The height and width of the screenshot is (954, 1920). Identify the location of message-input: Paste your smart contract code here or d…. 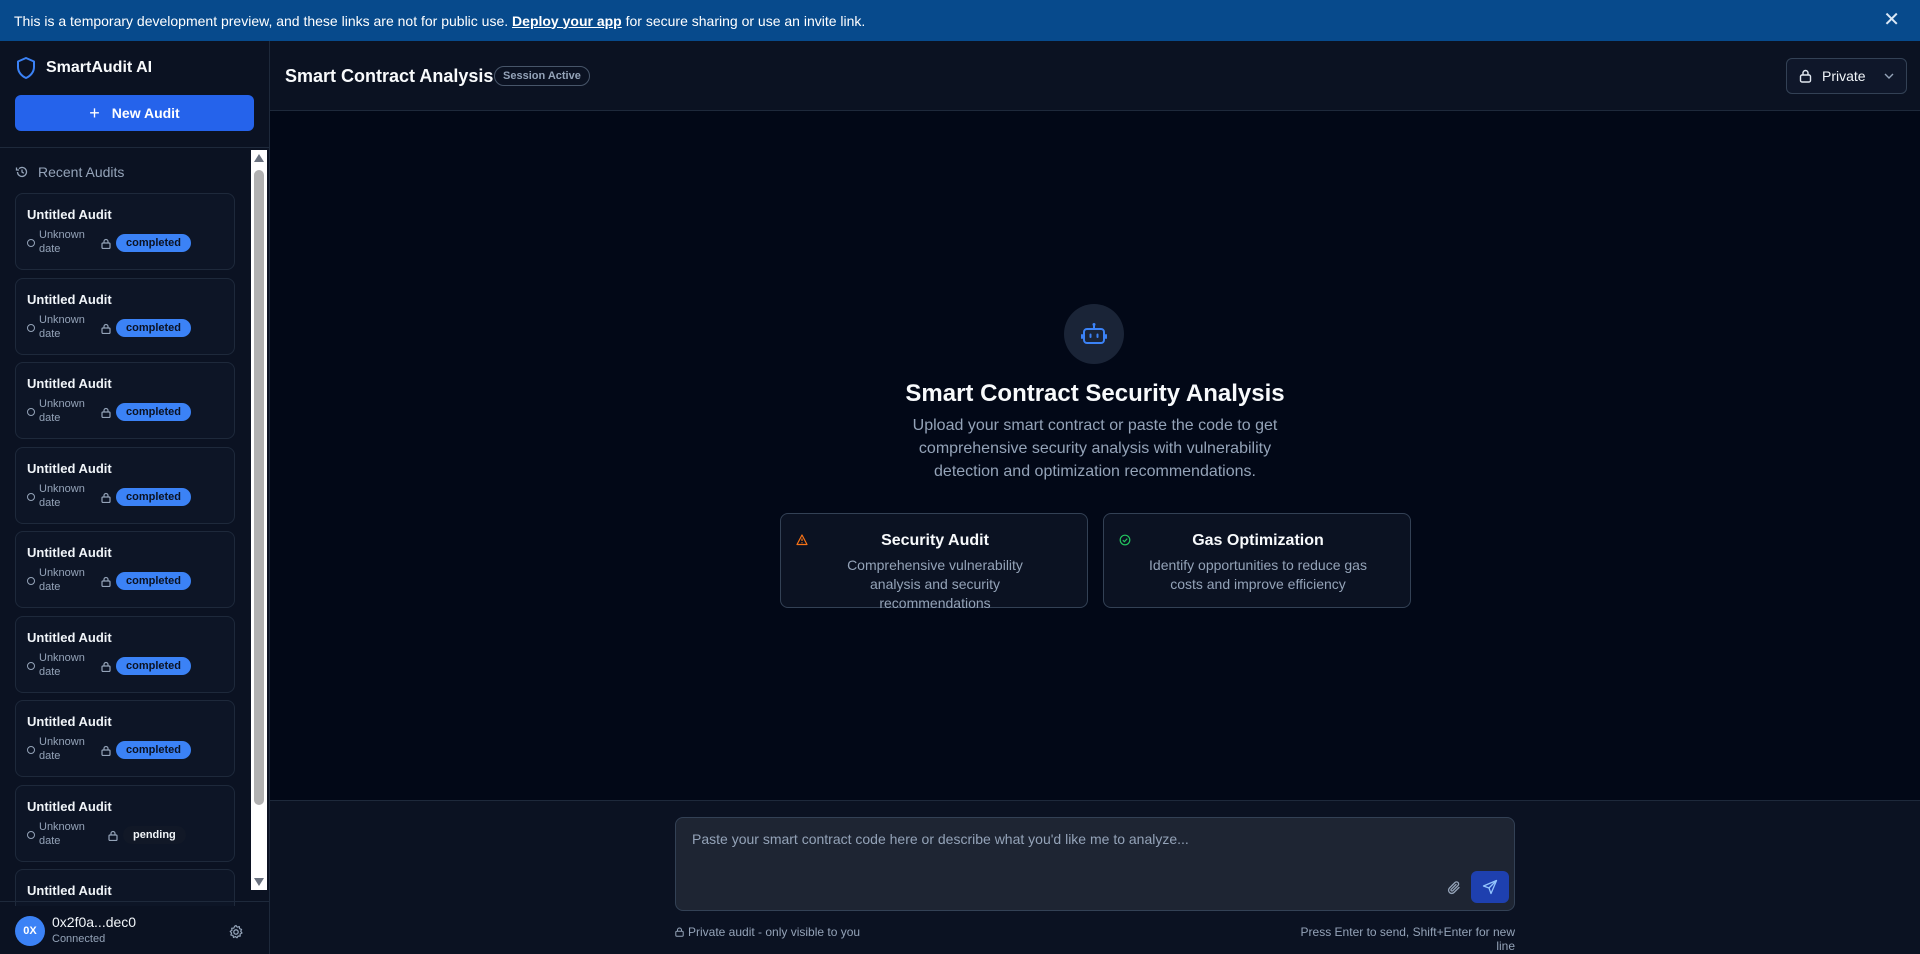
(1095, 864).